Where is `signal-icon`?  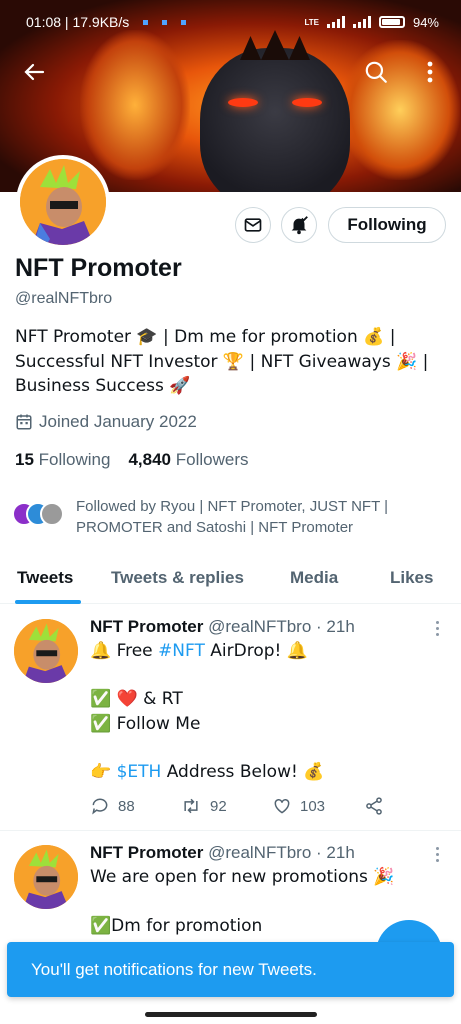
signal-icon is located at coordinates (335, 22).